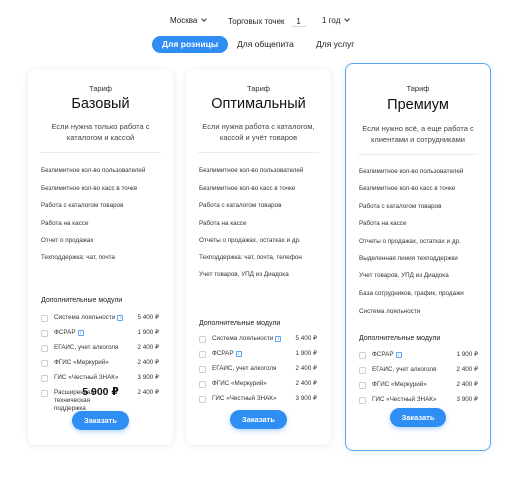 This screenshot has height=502, width=512. What do you see at coordinates (67, 240) in the screenshot?
I see `feature-item: Отчет о продажах` at bounding box center [67, 240].